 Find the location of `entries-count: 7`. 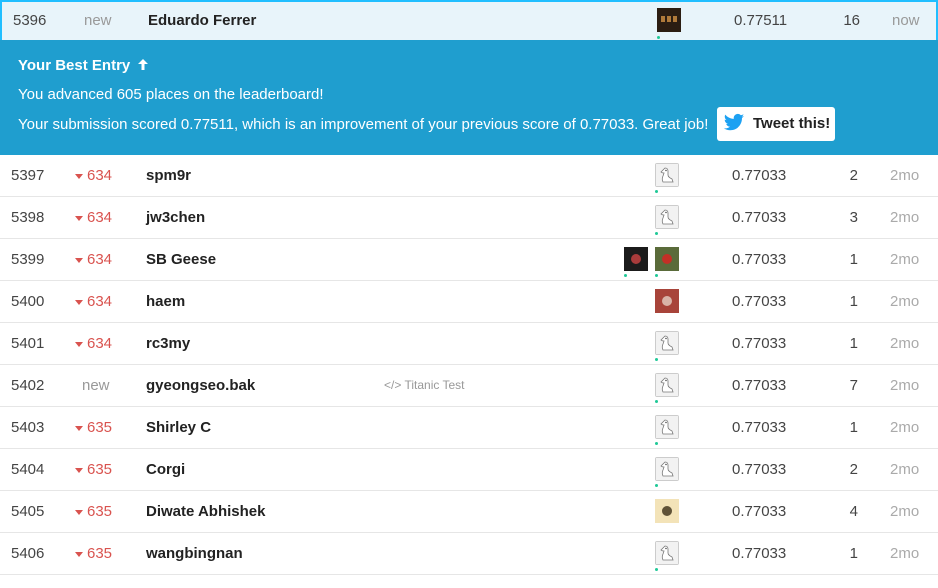

entries-count: 7 is located at coordinates (853, 385).